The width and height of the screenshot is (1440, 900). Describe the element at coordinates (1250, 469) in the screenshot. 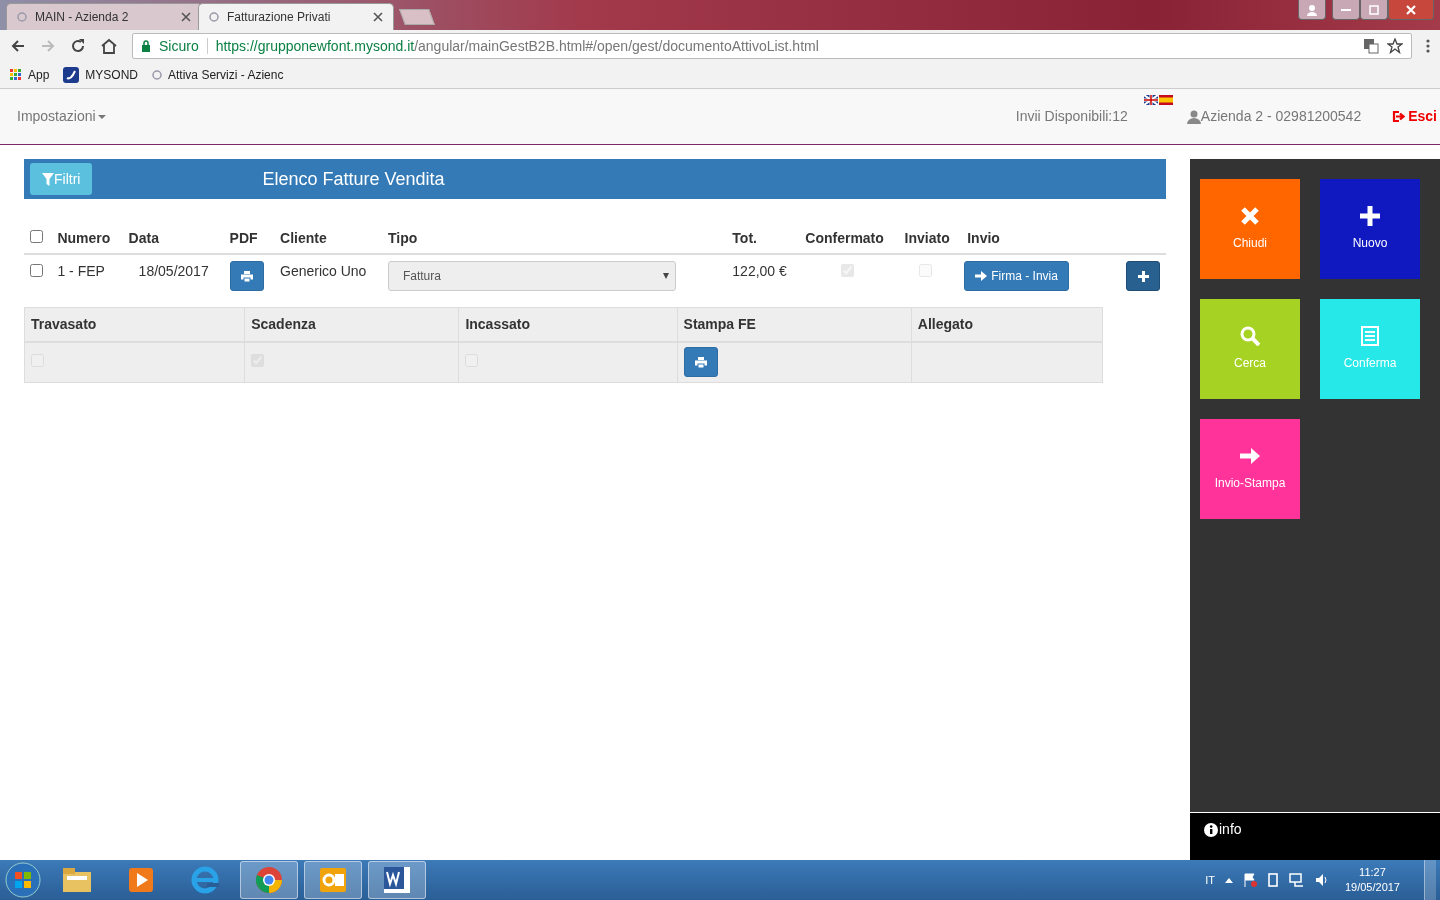

I see `tile-button: Invio-Stampa` at that location.